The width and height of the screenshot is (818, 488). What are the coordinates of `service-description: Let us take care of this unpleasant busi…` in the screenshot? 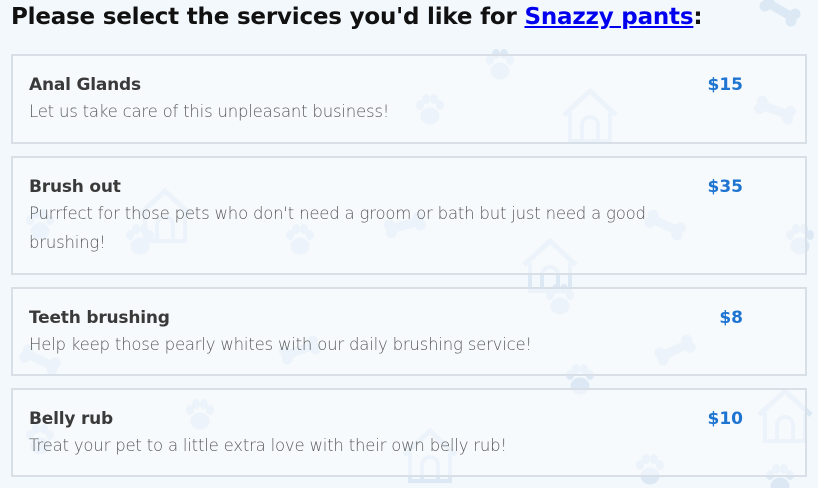 It's located at (209, 111).